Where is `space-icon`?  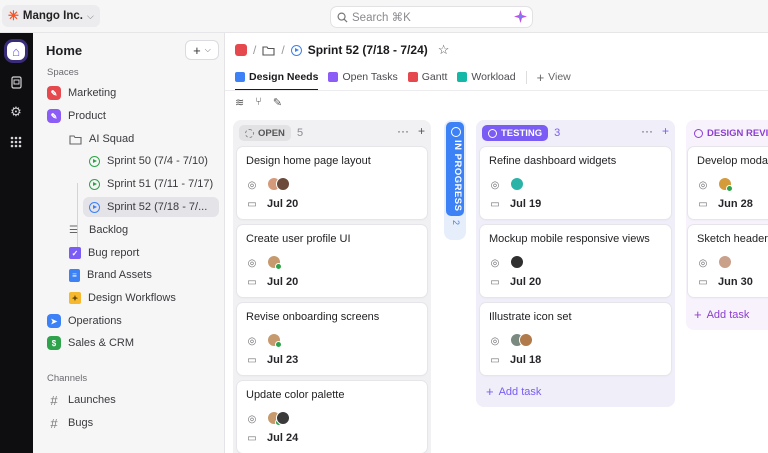 space-icon is located at coordinates (241, 50).